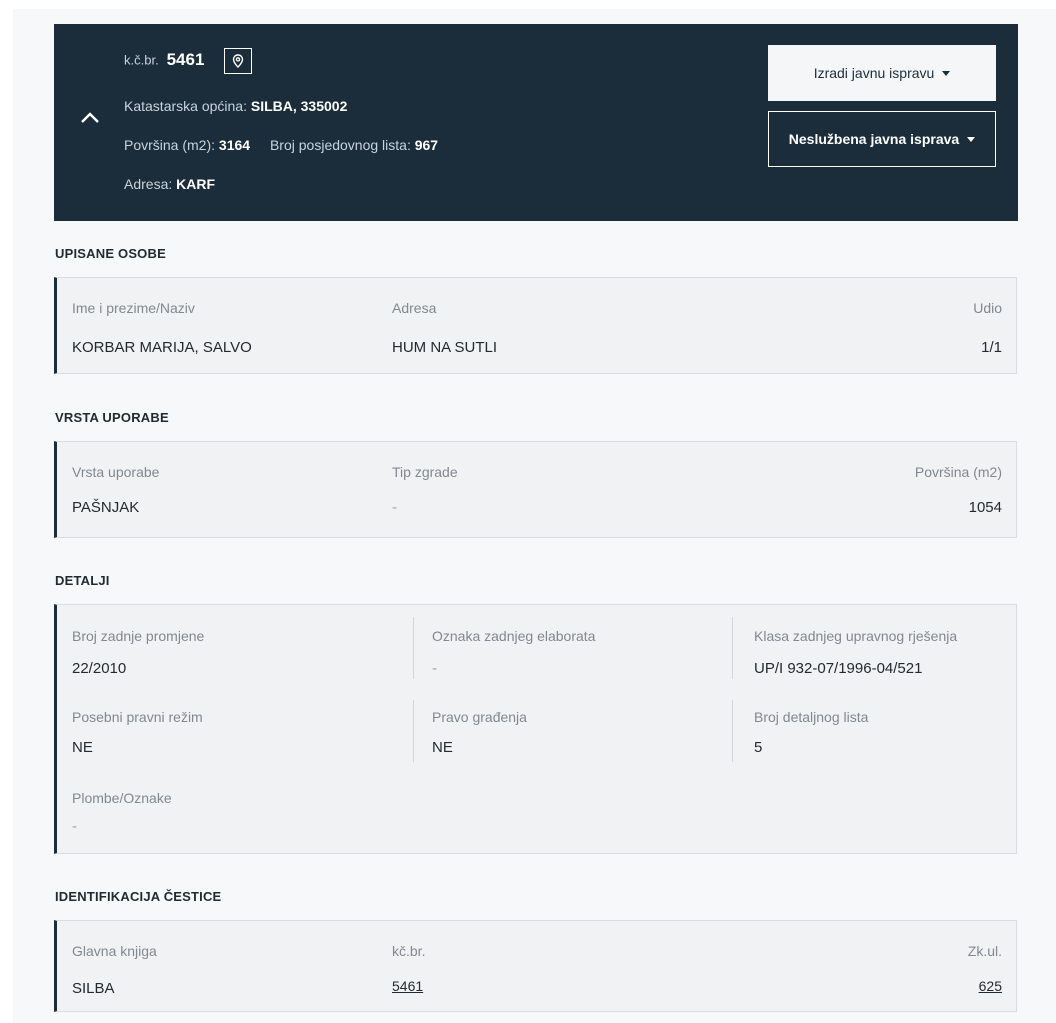 Image resolution: width=1056 pixels, height=1023 pixels. Describe the element at coordinates (340, 145) in the screenshot. I see `possession-sheet-label: Broj posjedovnog lista:` at that location.